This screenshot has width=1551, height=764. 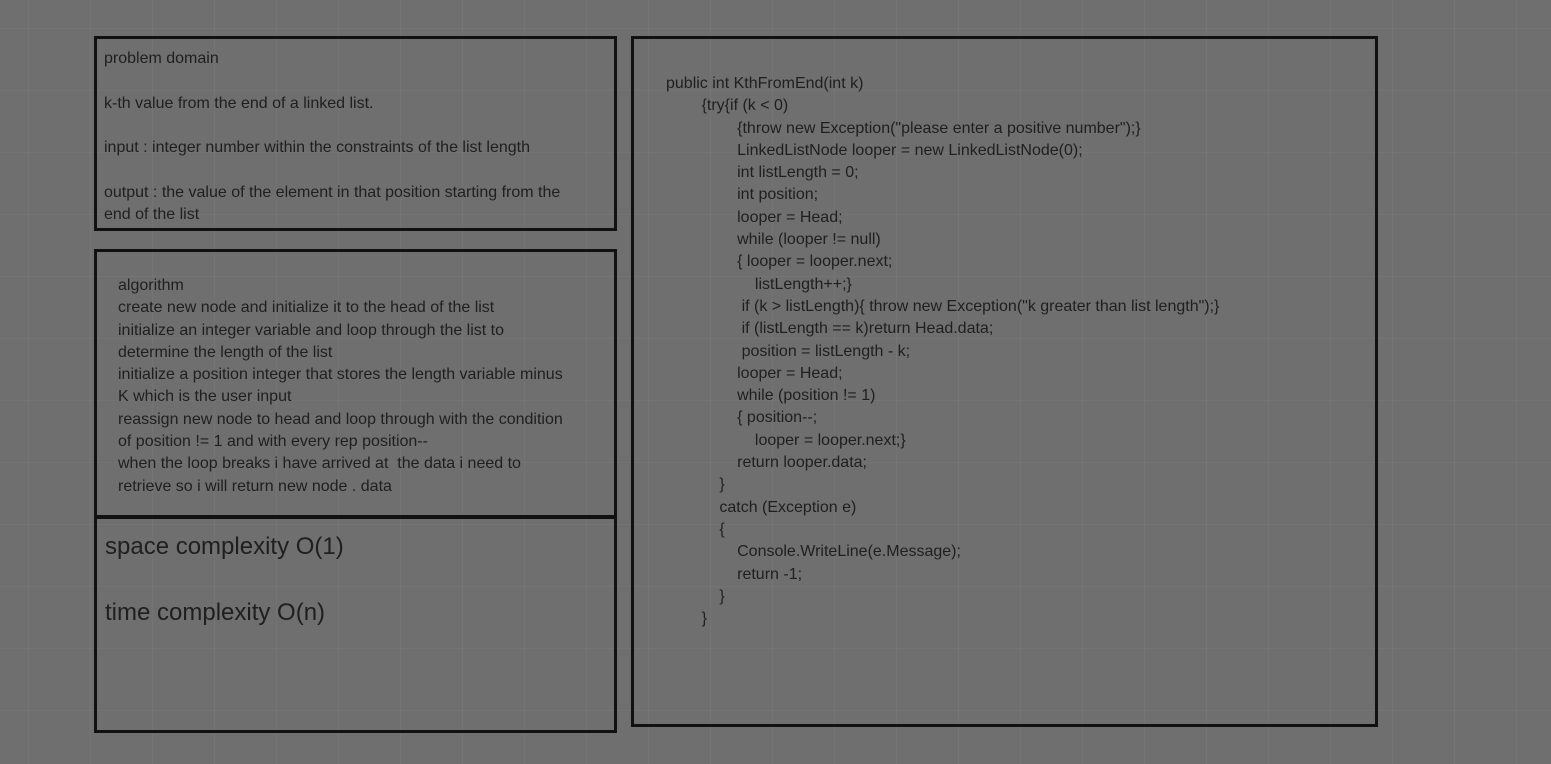 What do you see at coordinates (771, 396) in the screenshot?
I see `code-line: while (position != 1)` at bounding box center [771, 396].